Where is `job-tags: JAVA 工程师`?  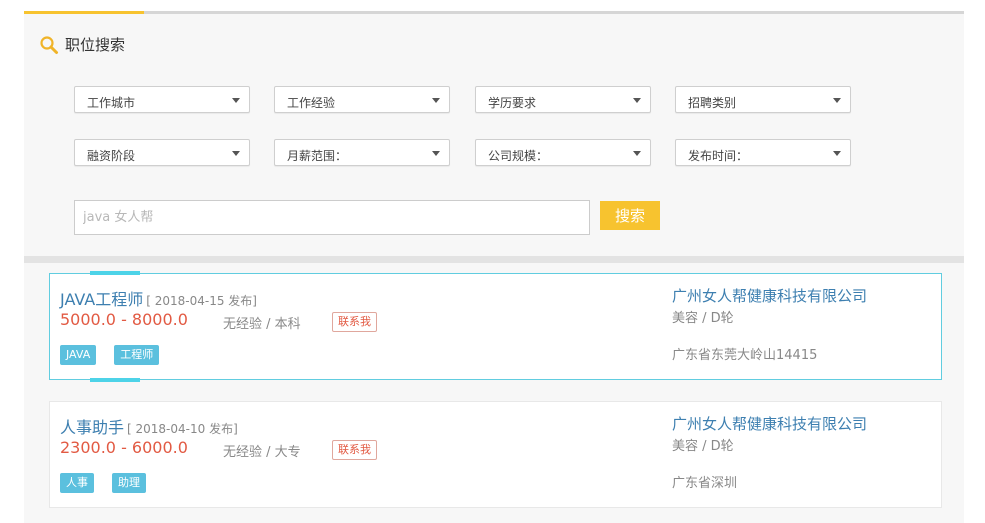
job-tags: JAVA 工程师 is located at coordinates (110, 355).